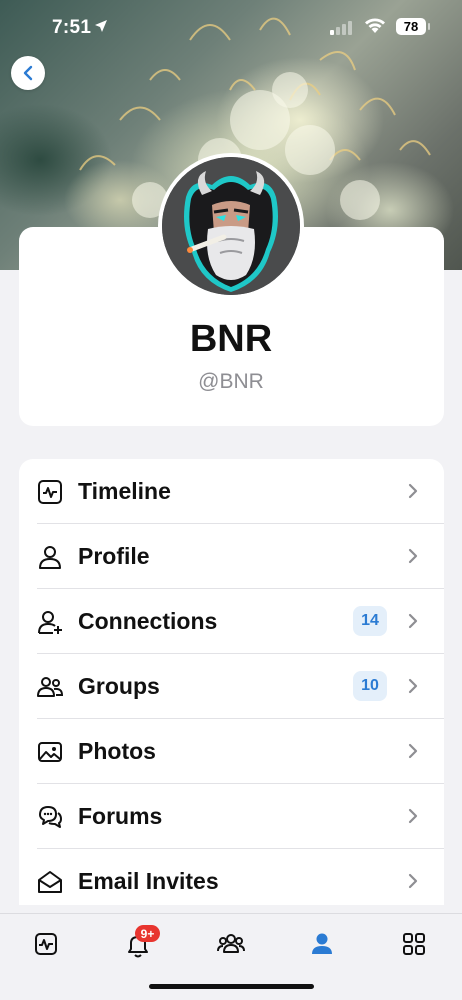 Image resolution: width=462 pixels, height=1000 pixels. I want to click on user-plus-icon, so click(50, 622).